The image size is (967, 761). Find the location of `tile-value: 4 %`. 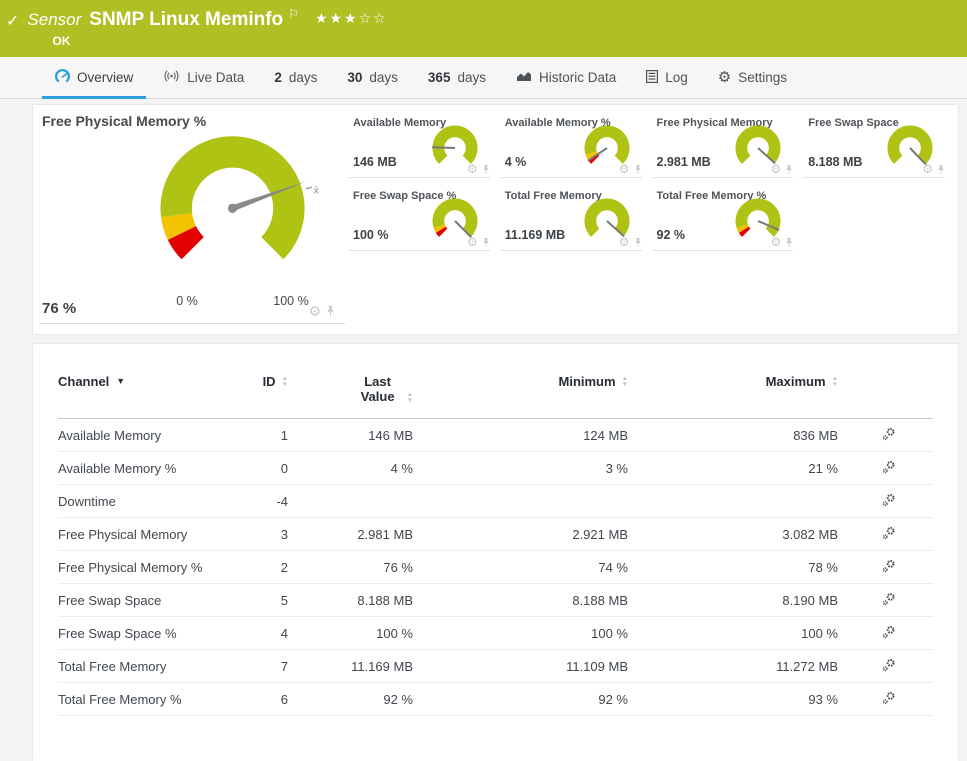

tile-value: 4 % is located at coordinates (515, 162).